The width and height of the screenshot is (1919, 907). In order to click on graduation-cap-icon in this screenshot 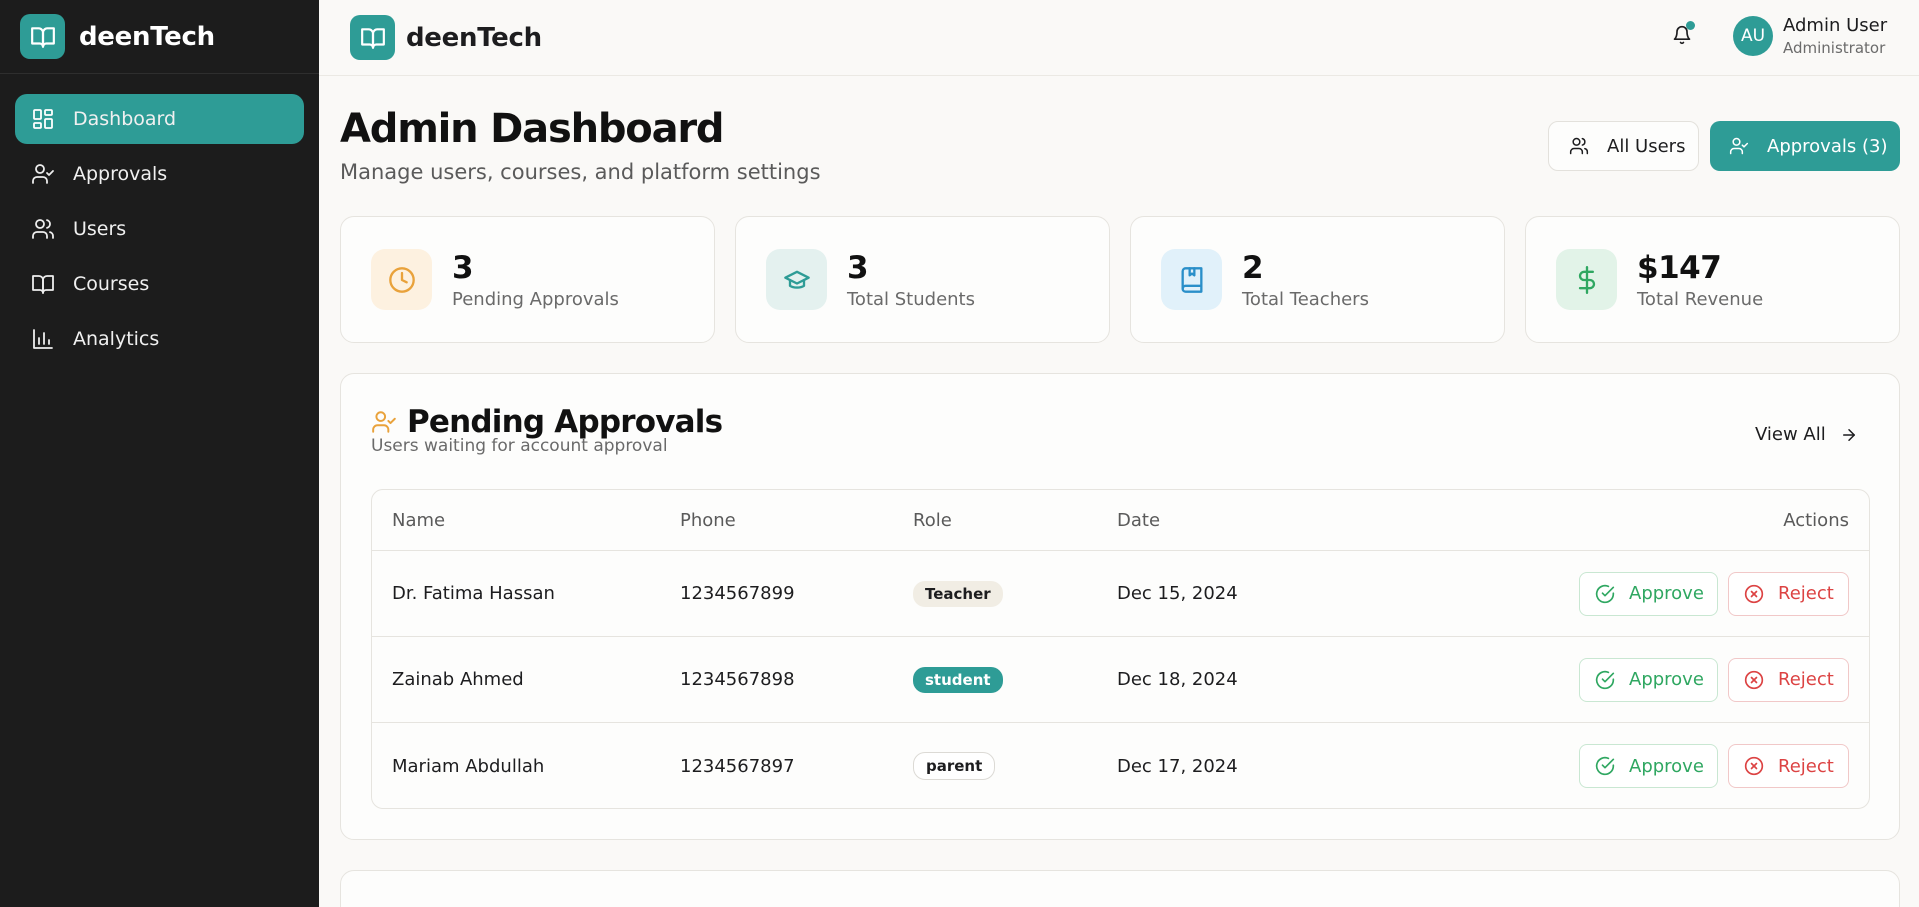, I will do `click(796, 279)`.